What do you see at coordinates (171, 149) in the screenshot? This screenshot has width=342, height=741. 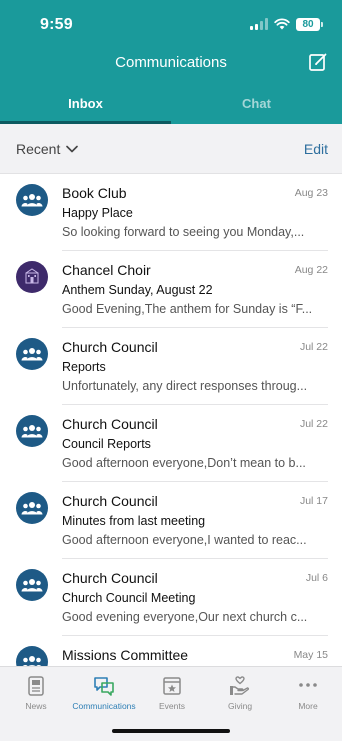 I see `filter-bar: Recent Edit` at bounding box center [171, 149].